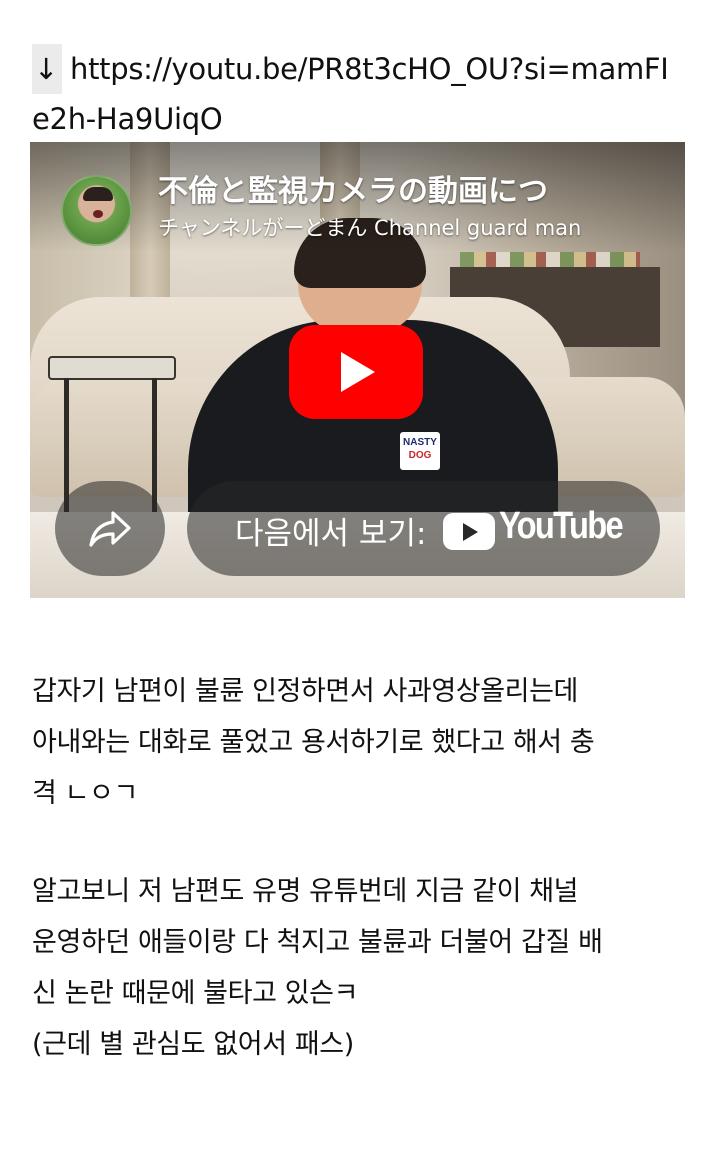 The width and height of the screenshot is (714, 1149). I want to click on youtube-wordmark: YouTube, so click(561, 526).